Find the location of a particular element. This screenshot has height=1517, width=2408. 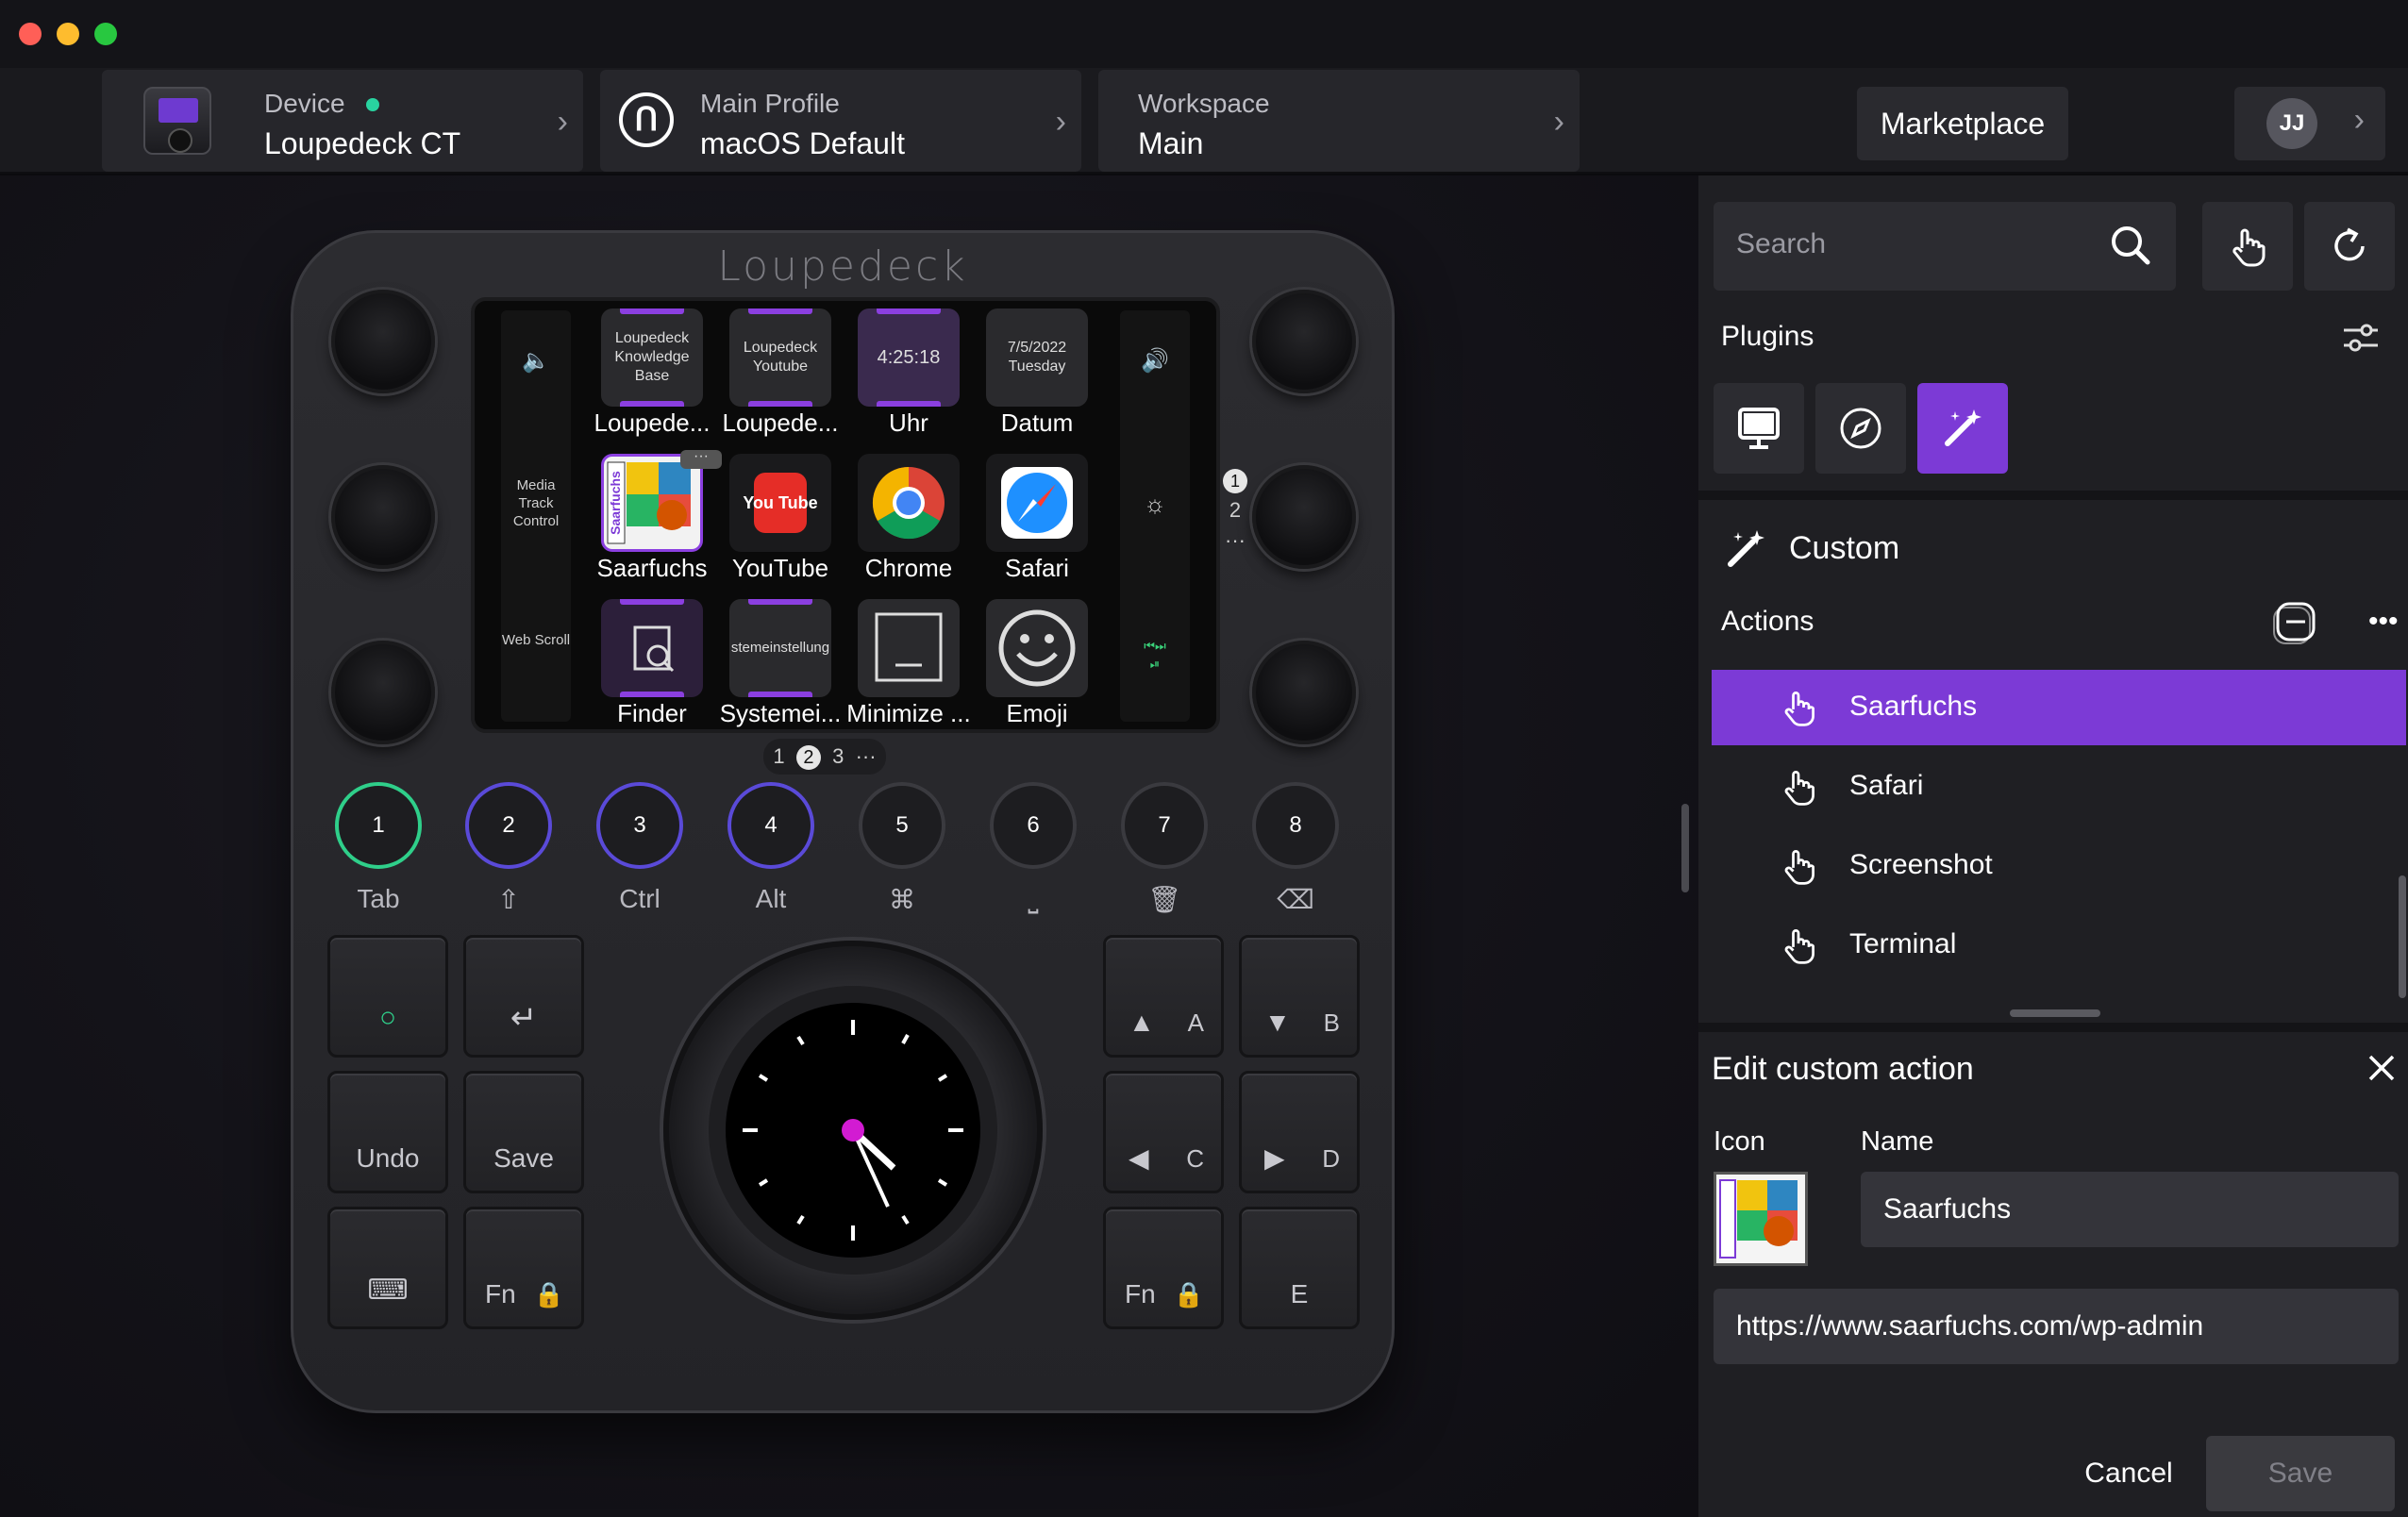

action-icon-picker is located at coordinates (1761, 1219).